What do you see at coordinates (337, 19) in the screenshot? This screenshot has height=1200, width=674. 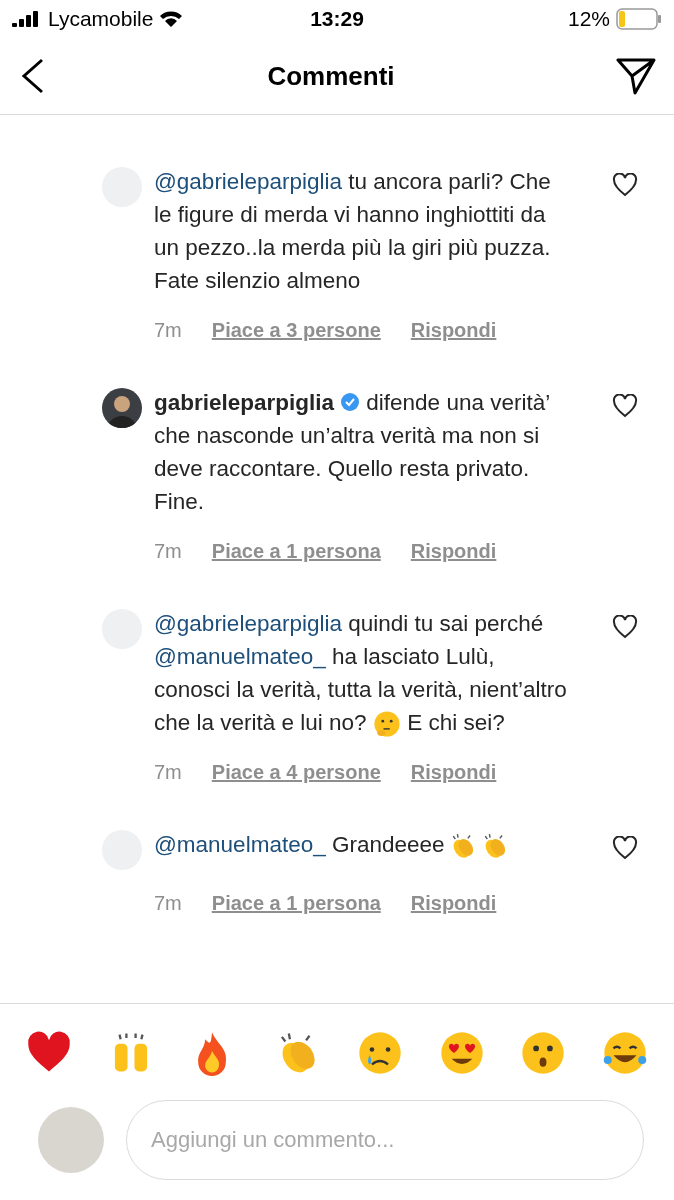 I see `clock-time: 13:29` at bounding box center [337, 19].